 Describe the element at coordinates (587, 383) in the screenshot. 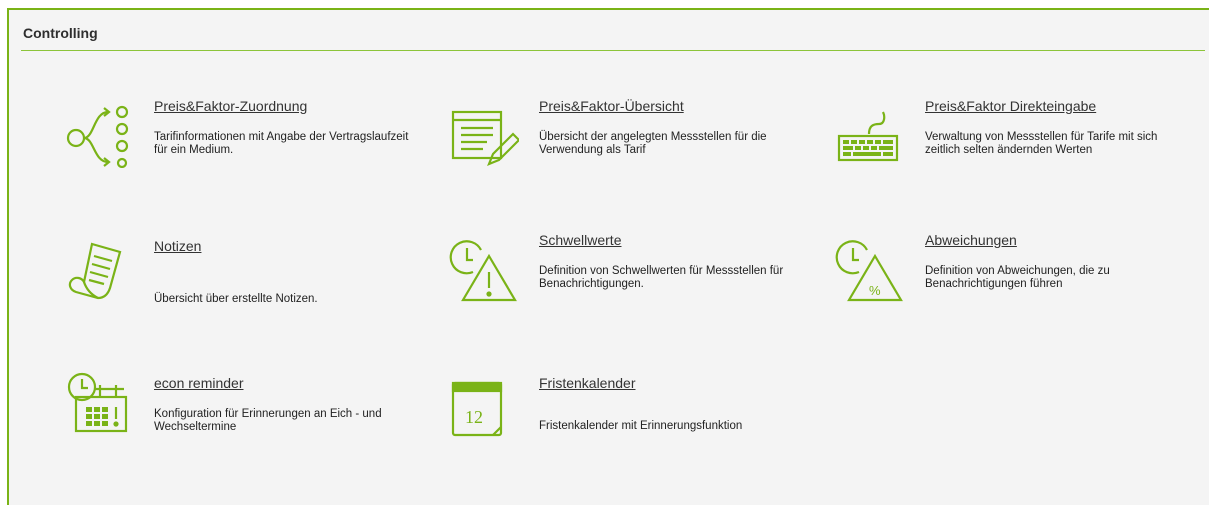

I see `tile-title: Fristenkalender` at that location.